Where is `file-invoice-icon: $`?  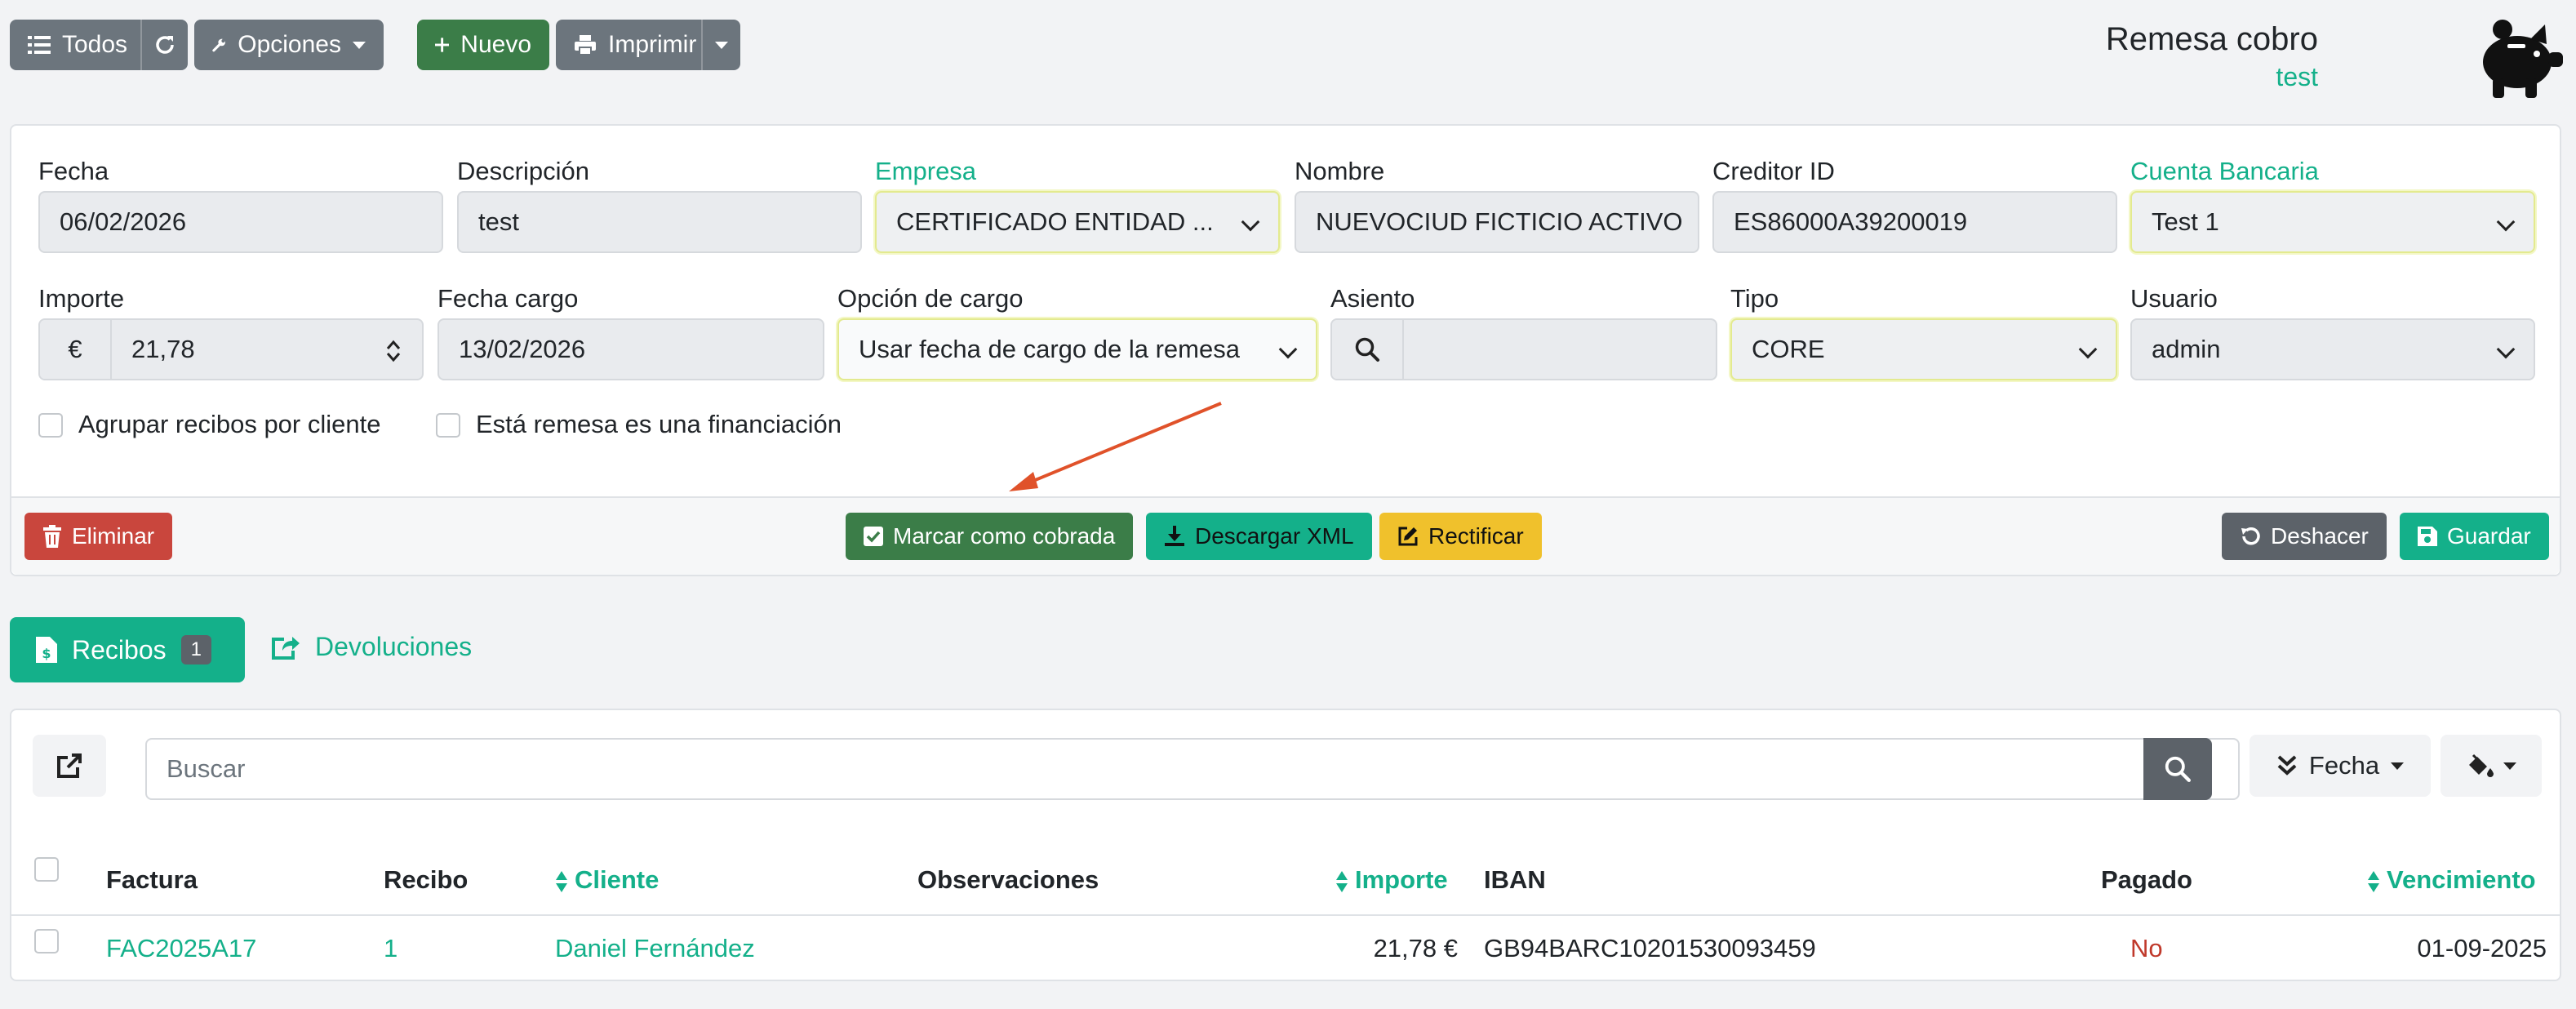
file-invoice-icon: $ is located at coordinates (46, 650).